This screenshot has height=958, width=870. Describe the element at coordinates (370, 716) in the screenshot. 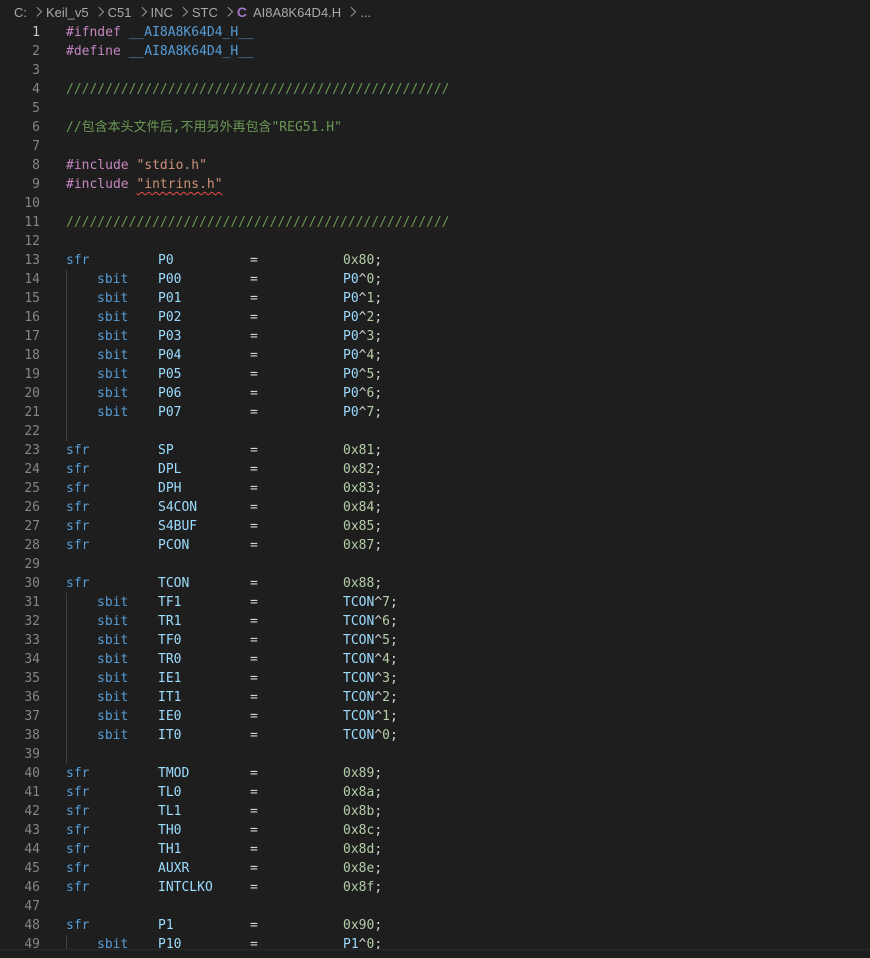

I see `bit-address: TCON^1;` at that location.